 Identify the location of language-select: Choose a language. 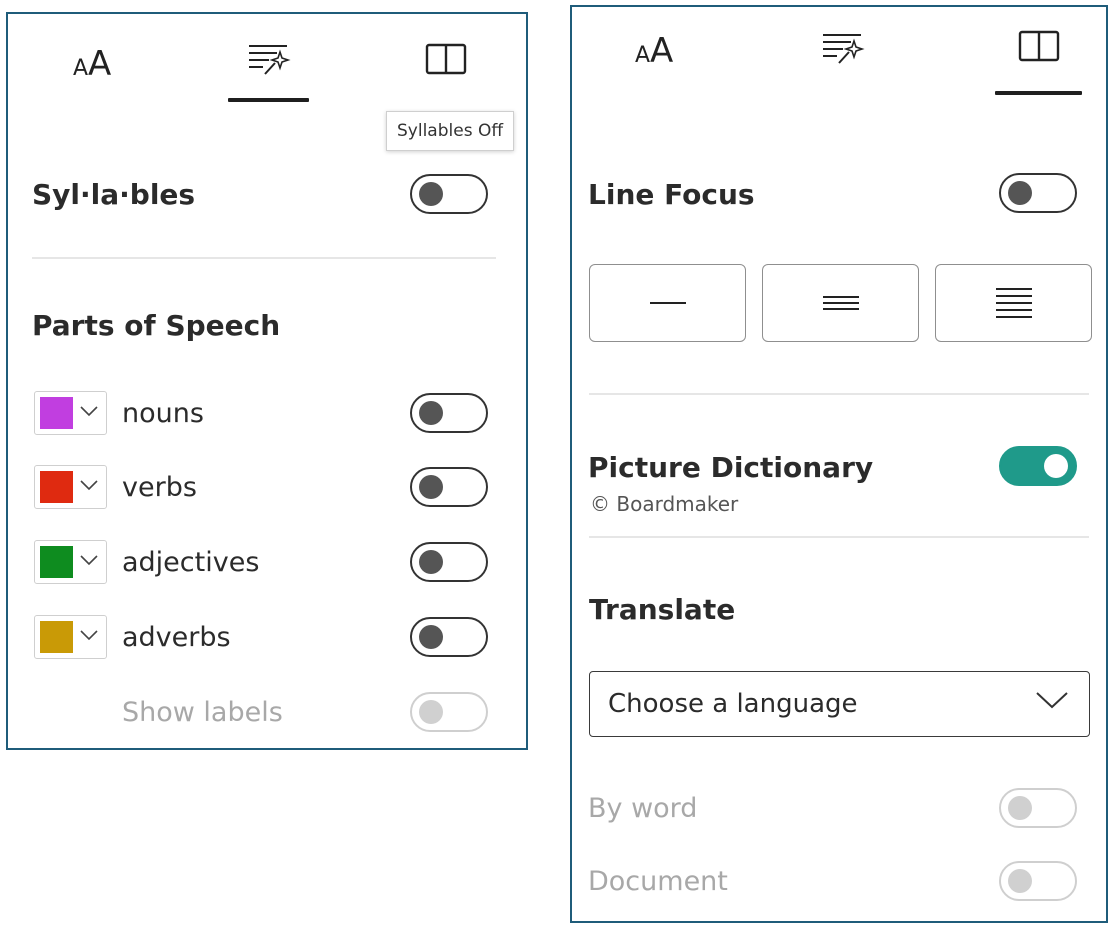
(839, 704).